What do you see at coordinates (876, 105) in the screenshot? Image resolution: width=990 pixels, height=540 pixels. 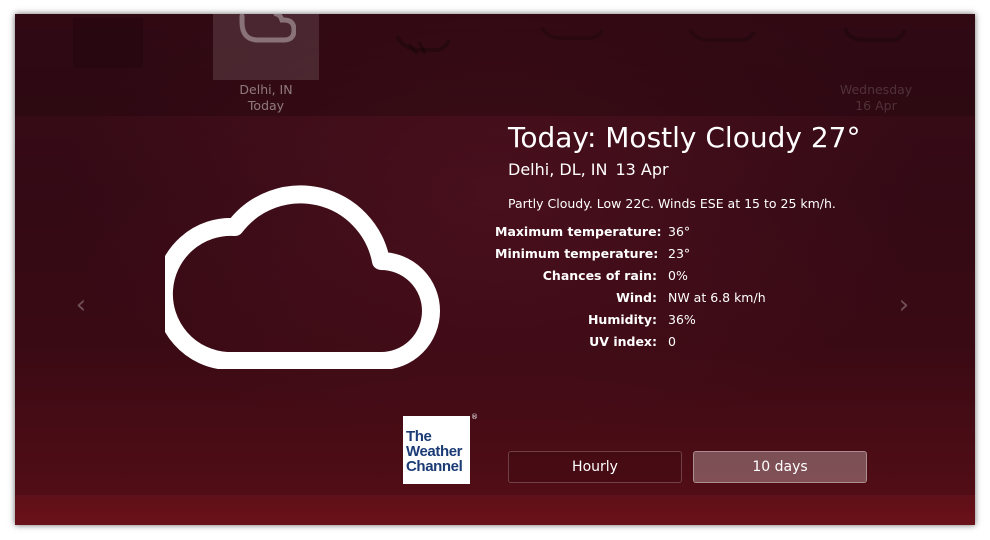 I see `carousel-day: 16 Apr` at bounding box center [876, 105].